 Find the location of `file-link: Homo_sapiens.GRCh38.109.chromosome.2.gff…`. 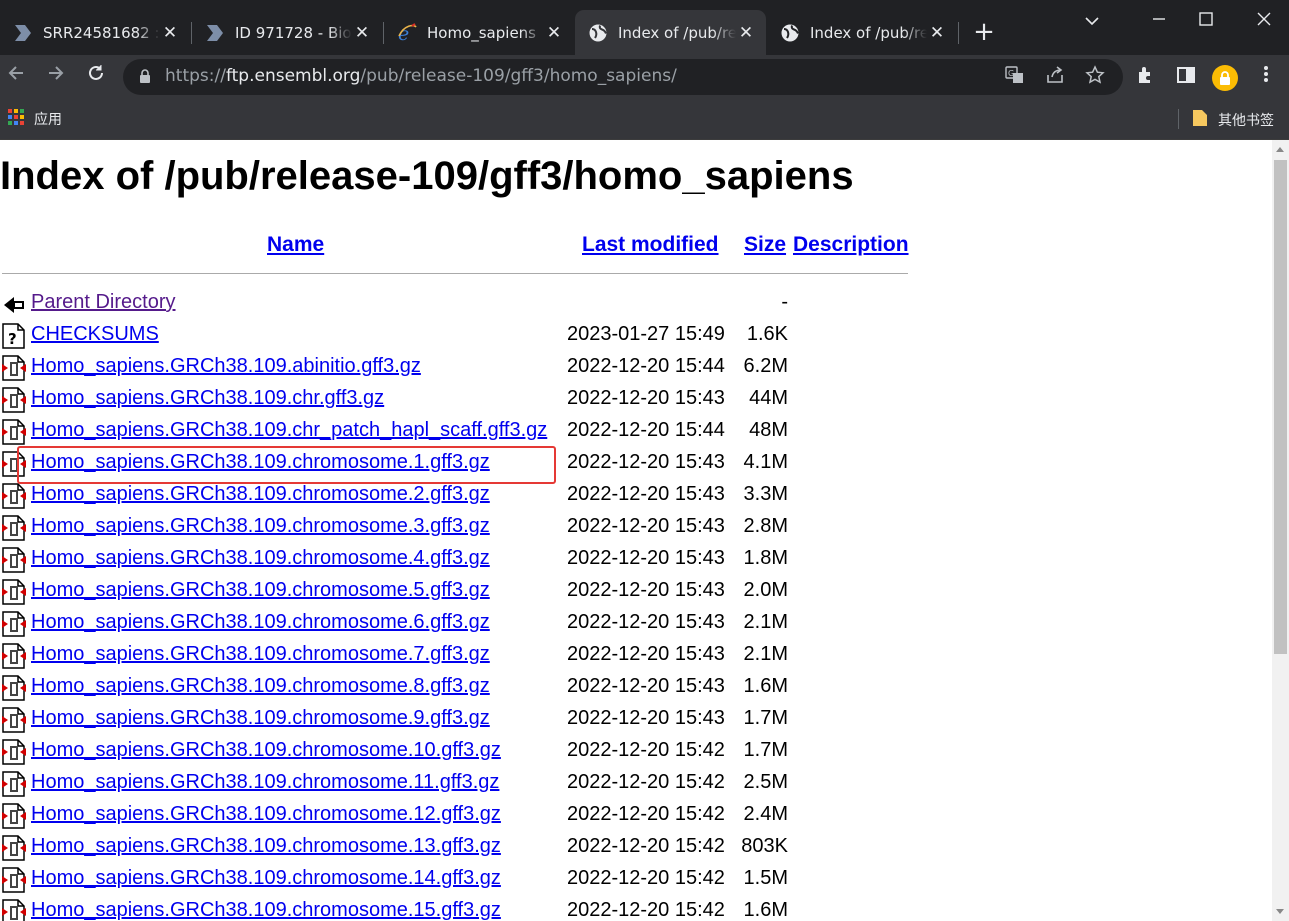

file-link: Homo_sapiens.GRCh38.109.chromosome.2.gff… is located at coordinates (260, 494).